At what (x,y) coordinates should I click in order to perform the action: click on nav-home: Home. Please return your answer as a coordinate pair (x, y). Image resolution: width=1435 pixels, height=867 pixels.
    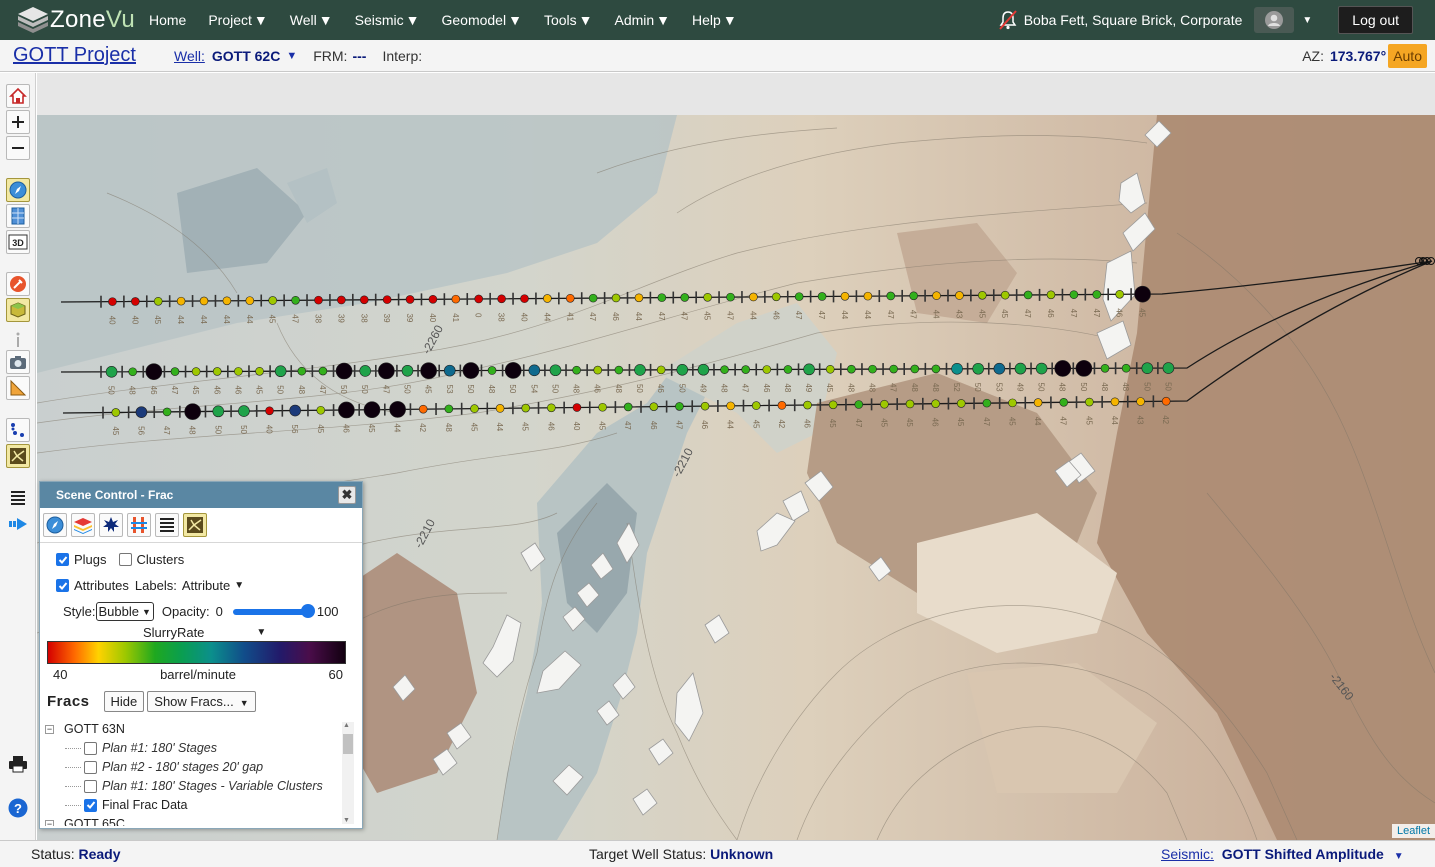
    Looking at the image, I should click on (167, 20).